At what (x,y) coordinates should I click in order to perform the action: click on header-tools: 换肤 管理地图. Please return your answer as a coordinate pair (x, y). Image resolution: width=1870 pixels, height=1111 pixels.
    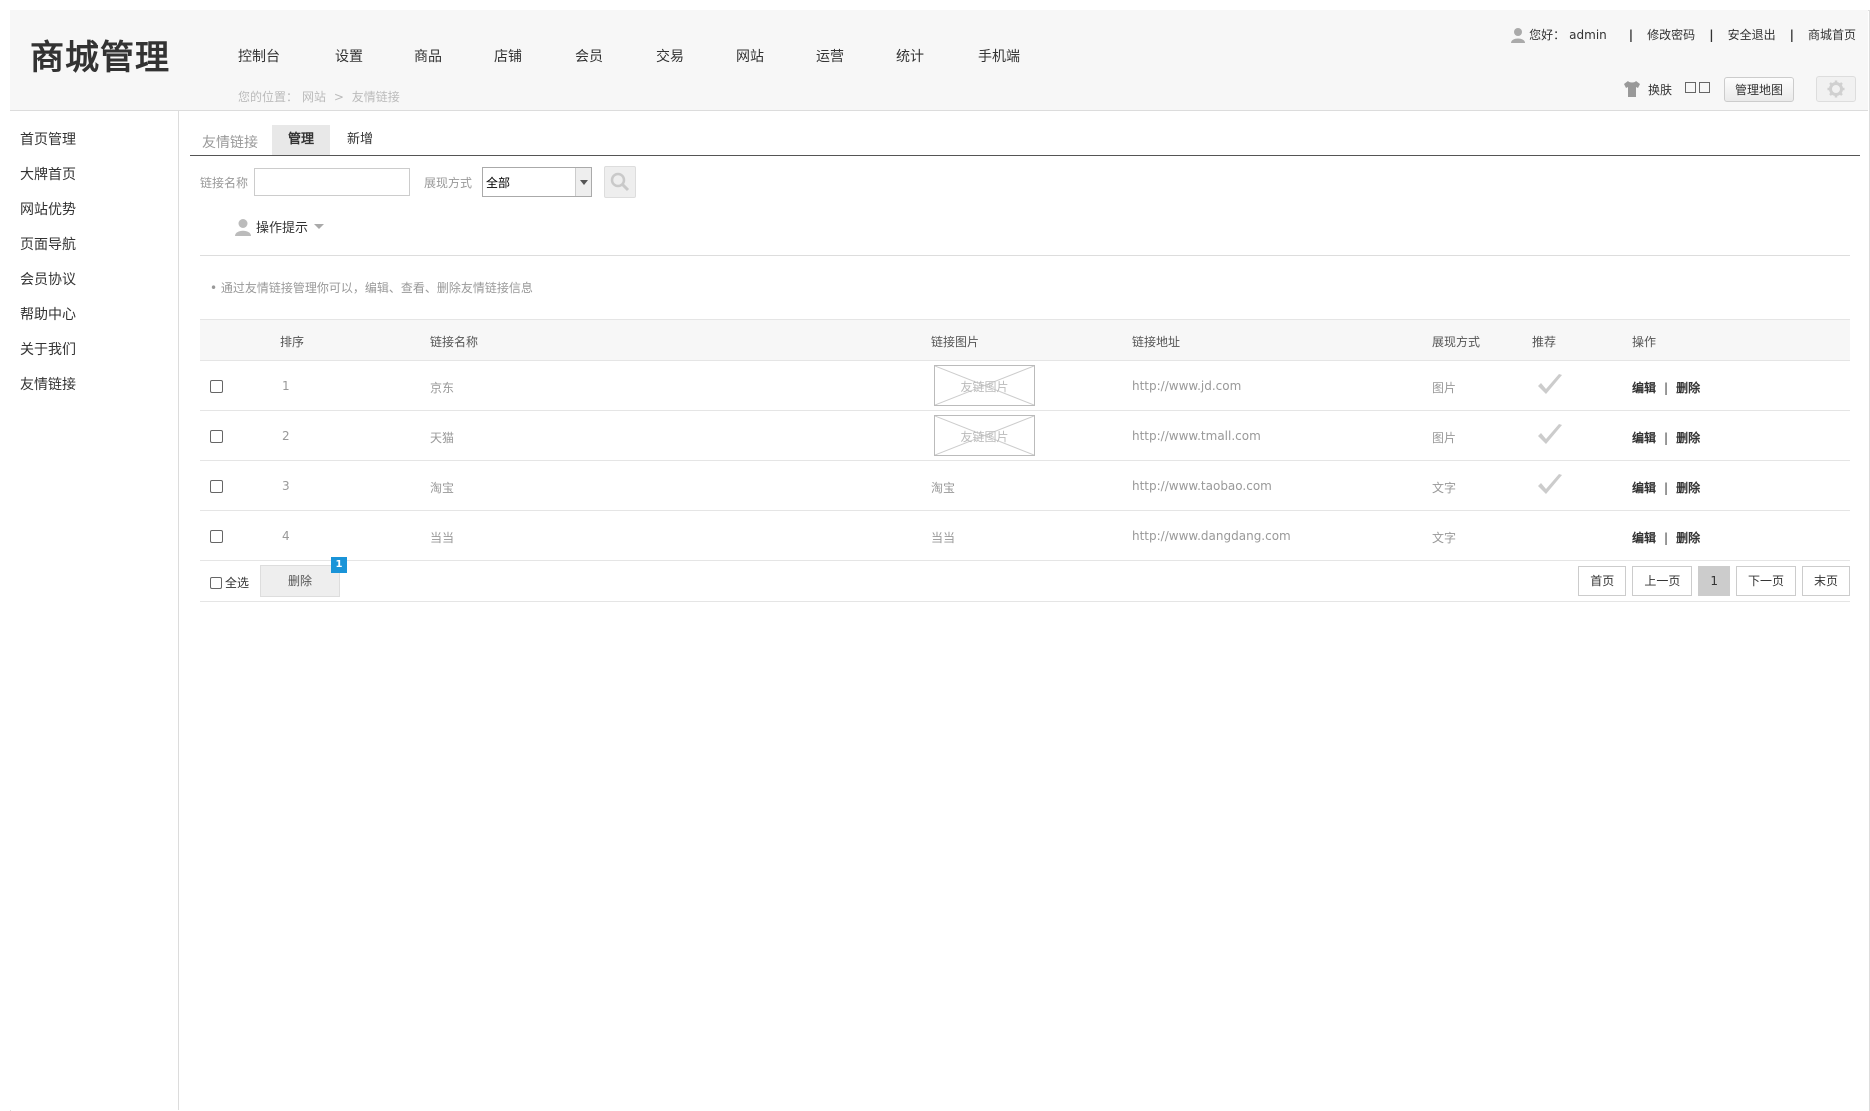
    Looking at the image, I should click on (1739, 89).